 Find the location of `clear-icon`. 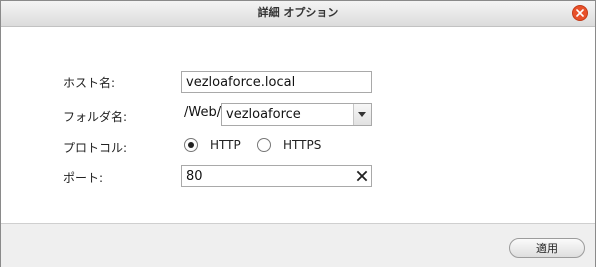

clear-icon is located at coordinates (362, 176).